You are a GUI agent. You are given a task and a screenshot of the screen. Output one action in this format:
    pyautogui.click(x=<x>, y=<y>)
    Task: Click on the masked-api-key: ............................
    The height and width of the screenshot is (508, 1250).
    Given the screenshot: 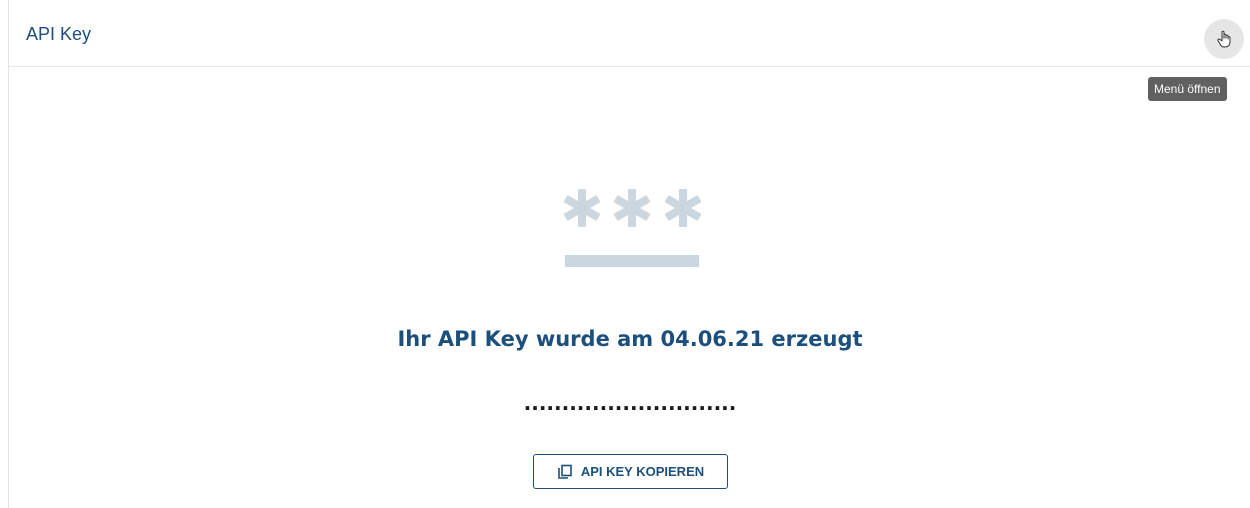 What is the action you would take?
    pyautogui.click(x=630, y=403)
    